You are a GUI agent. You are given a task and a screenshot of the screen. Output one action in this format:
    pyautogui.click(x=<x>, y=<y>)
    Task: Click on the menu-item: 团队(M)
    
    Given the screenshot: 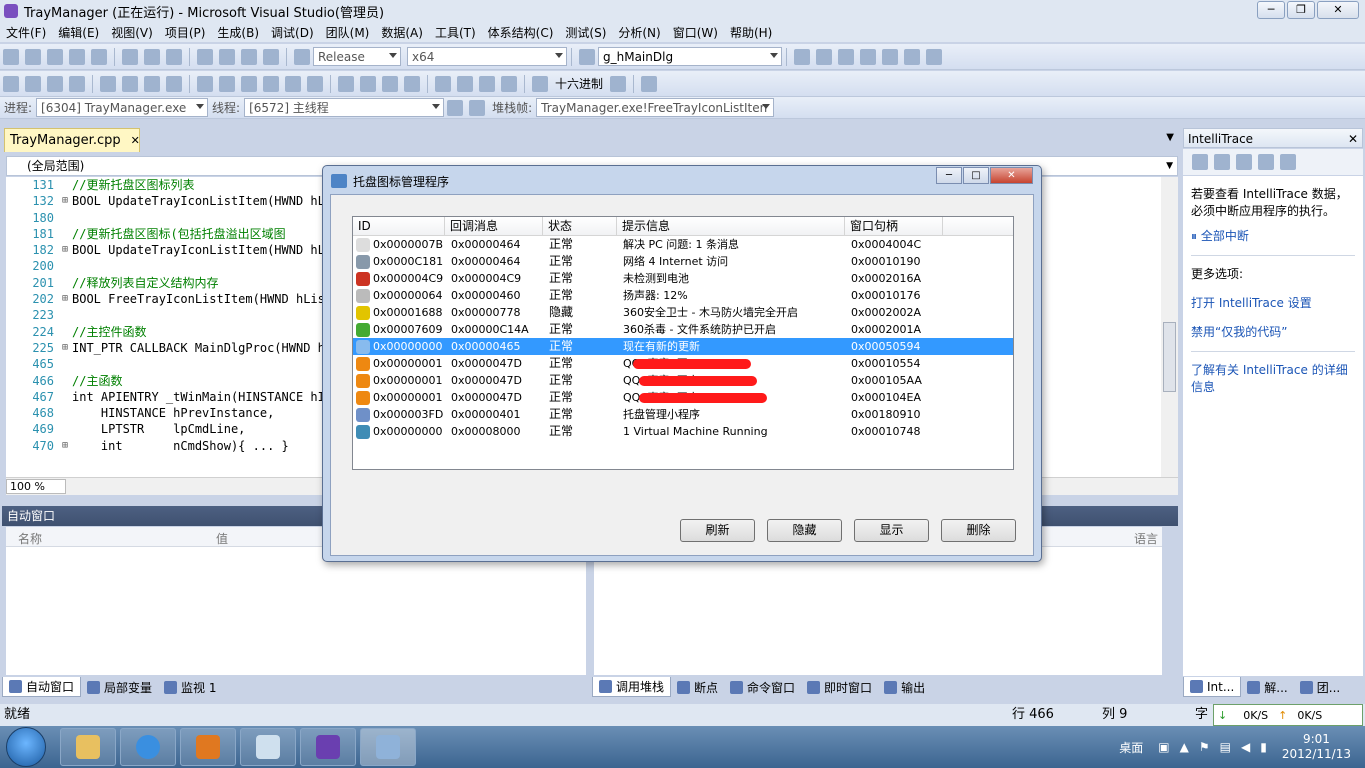 What is the action you would take?
    pyautogui.click(x=348, y=32)
    